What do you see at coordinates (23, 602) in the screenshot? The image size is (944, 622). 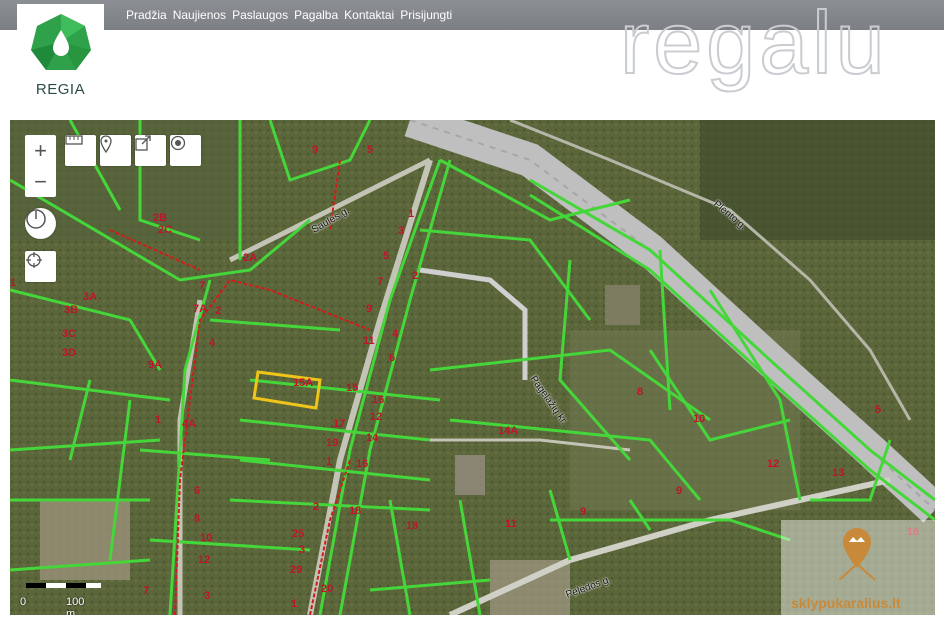 I see `scale-zero: 0` at bounding box center [23, 602].